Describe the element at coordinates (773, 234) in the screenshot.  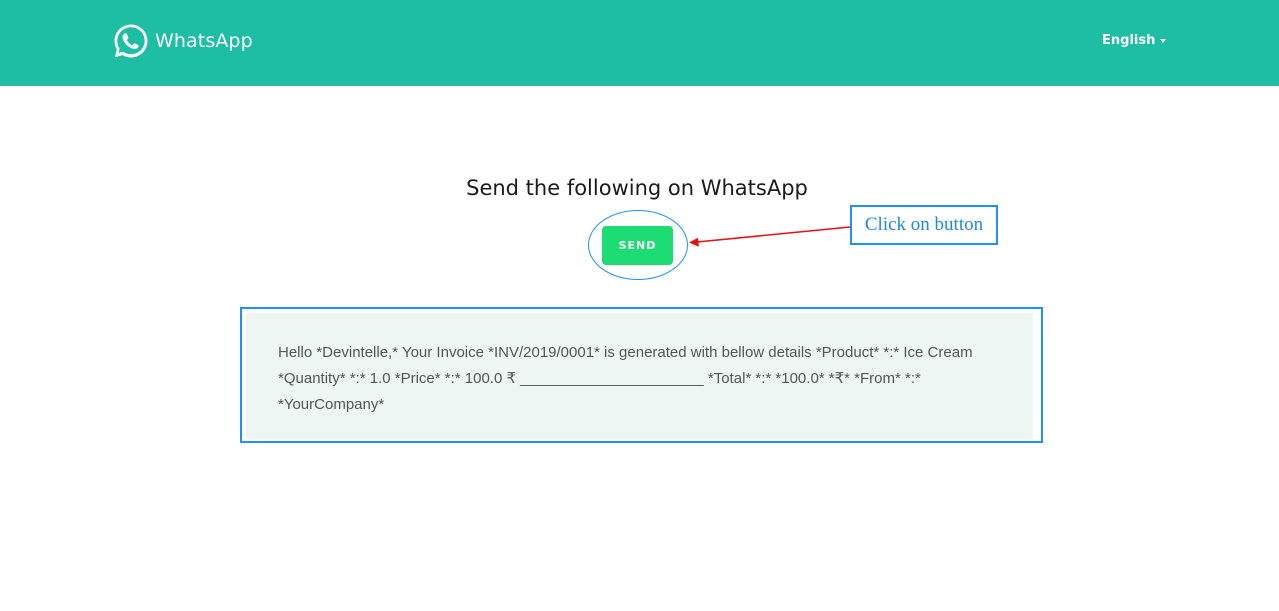
I see `arrow-line` at that location.